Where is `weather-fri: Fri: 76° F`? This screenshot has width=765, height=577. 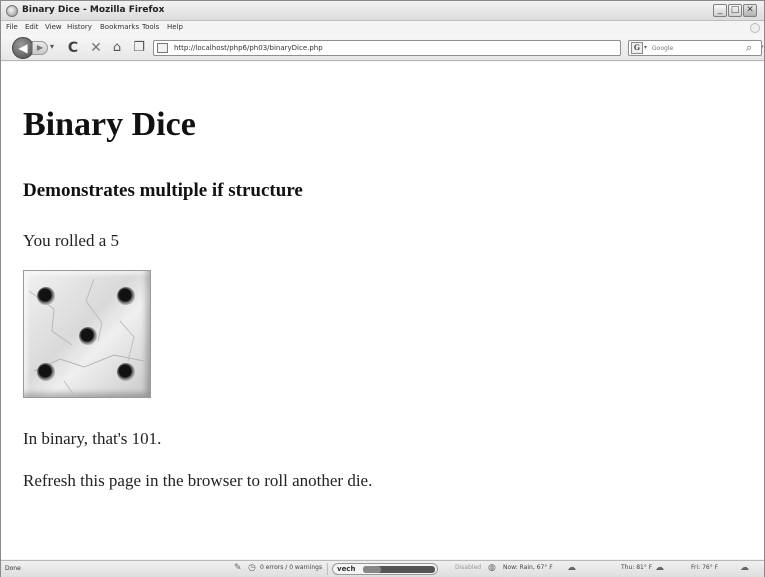
weather-fri: Fri: 76° F is located at coordinates (704, 567).